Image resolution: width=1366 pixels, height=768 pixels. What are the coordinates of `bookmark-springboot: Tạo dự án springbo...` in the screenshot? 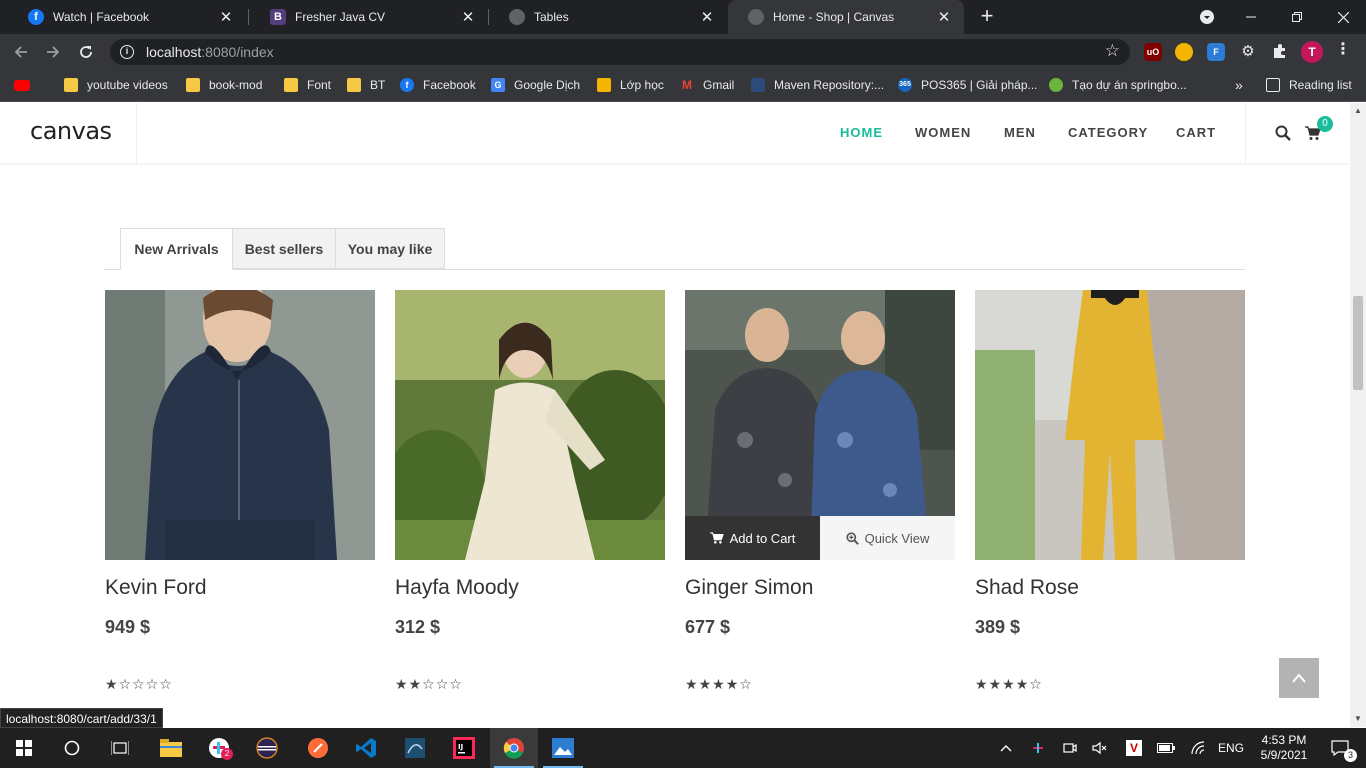 It's located at (1118, 85).